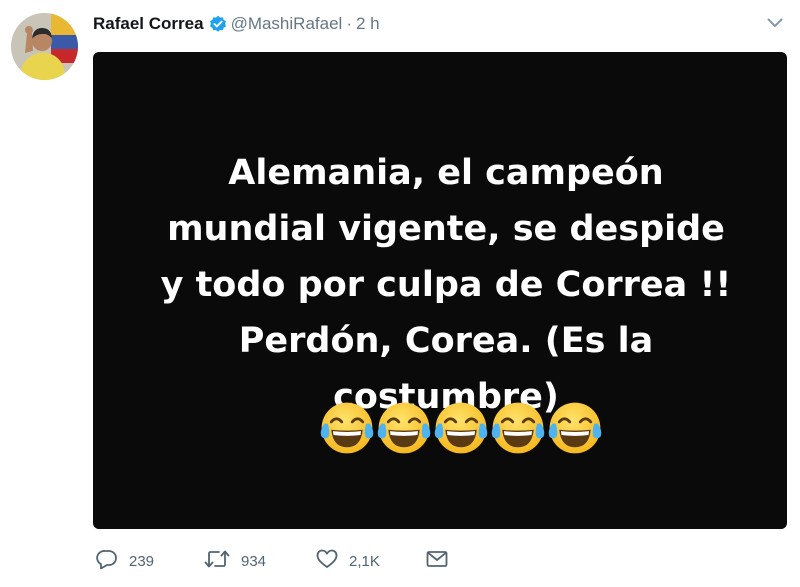  What do you see at coordinates (775, 23) in the screenshot?
I see `chevron-down-icon` at bounding box center [775, 23].